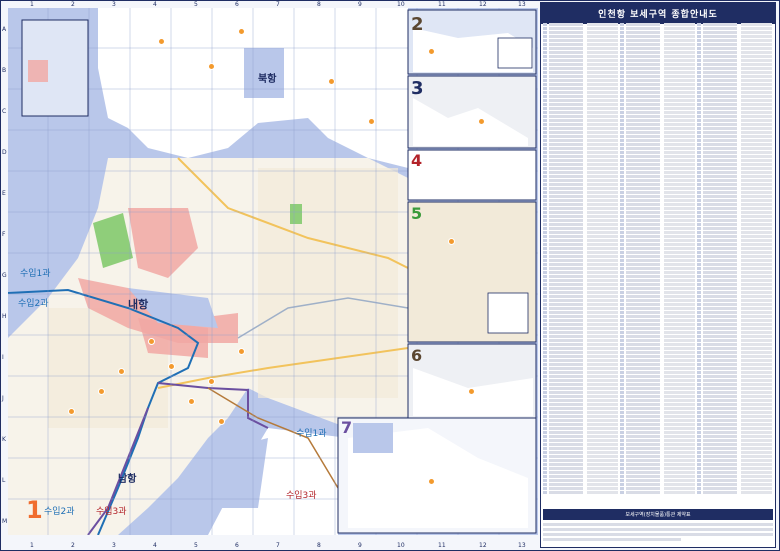 This screenshot has height=551, width=780. Describe the element at coordinates (515, 53) in the screenshot. I see `inset-2-detail` at that location.